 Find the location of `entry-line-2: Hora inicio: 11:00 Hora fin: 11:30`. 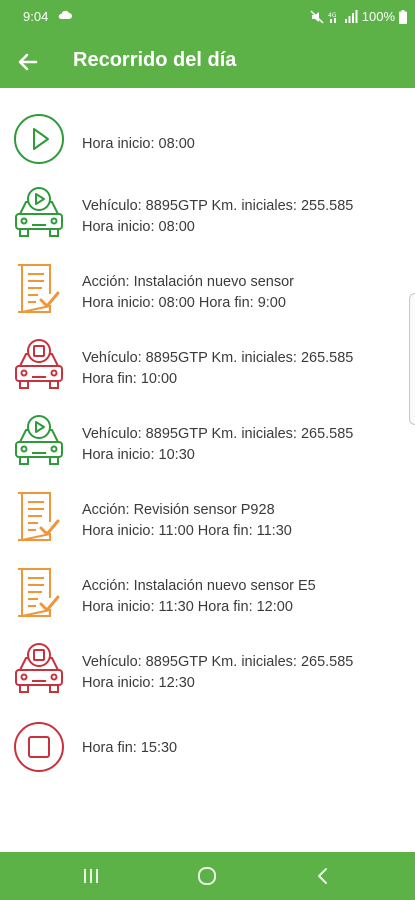

entry-line-2: Hora inicio: 11:00 Hora fin: 11:30 is located at coordinates (187, 531).